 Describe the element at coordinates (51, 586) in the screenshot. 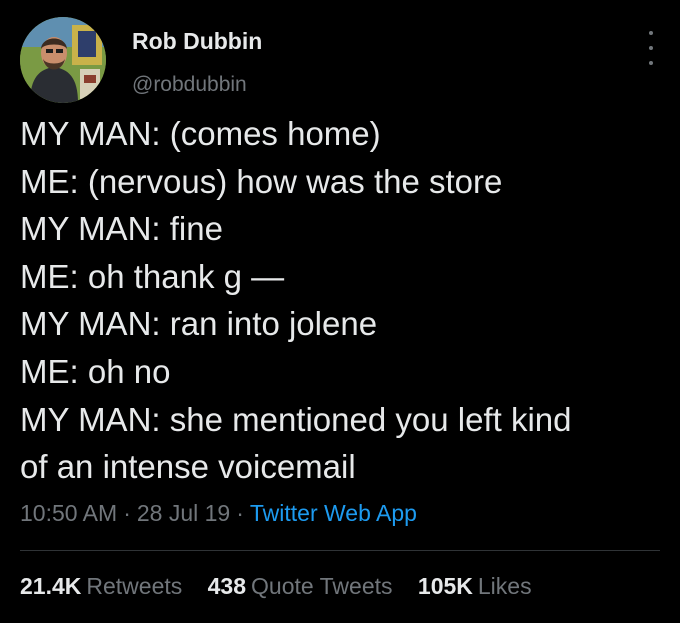

I see `retweets-count: 21.4K` at that location.